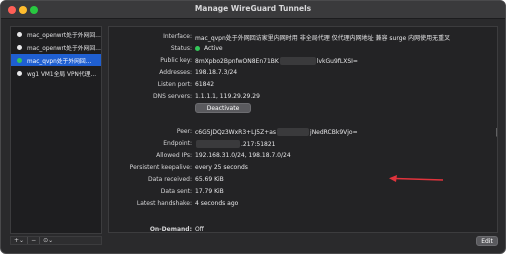 This screenshot has height=254, width=506. I want to click on allowed-ips-label: Allowed IPs:, so click(174, 155).